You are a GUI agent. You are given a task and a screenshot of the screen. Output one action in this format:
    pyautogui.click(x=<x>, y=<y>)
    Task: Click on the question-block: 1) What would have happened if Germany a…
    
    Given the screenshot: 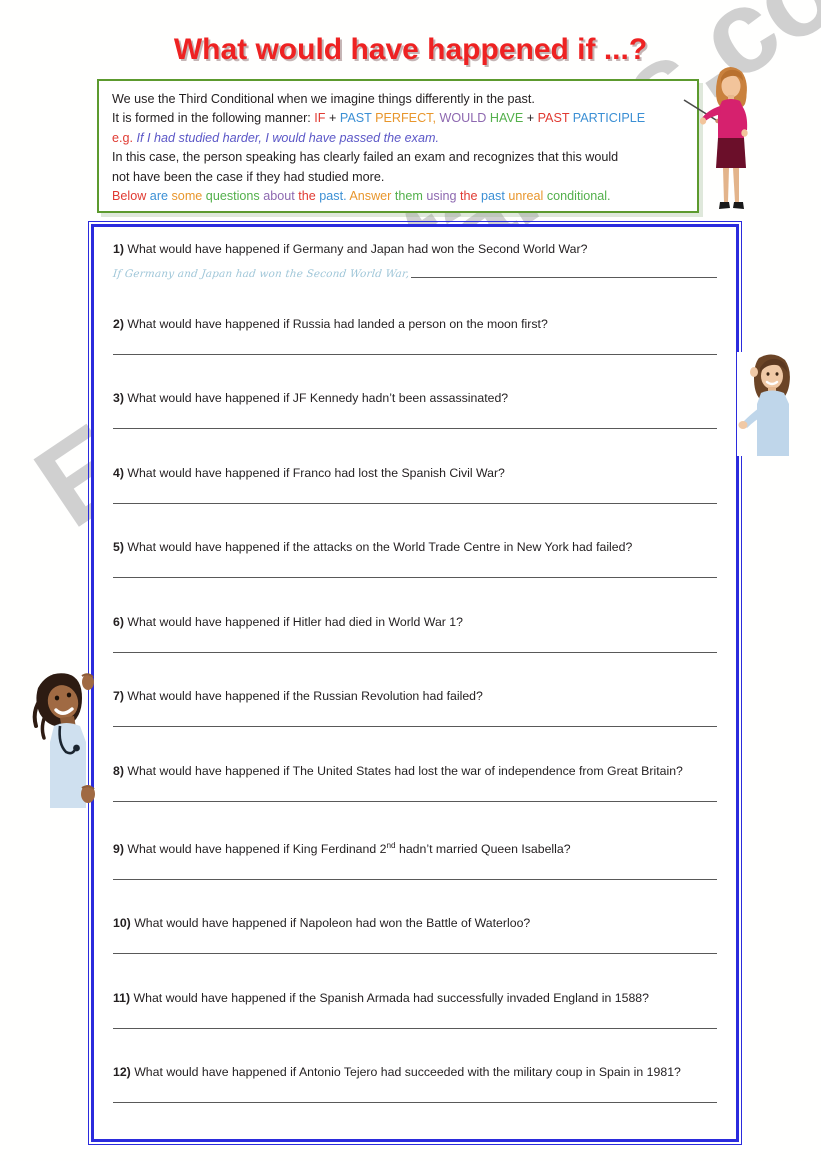 What is the action you would take?
    pyautogui.click(x=414, y=259)
    